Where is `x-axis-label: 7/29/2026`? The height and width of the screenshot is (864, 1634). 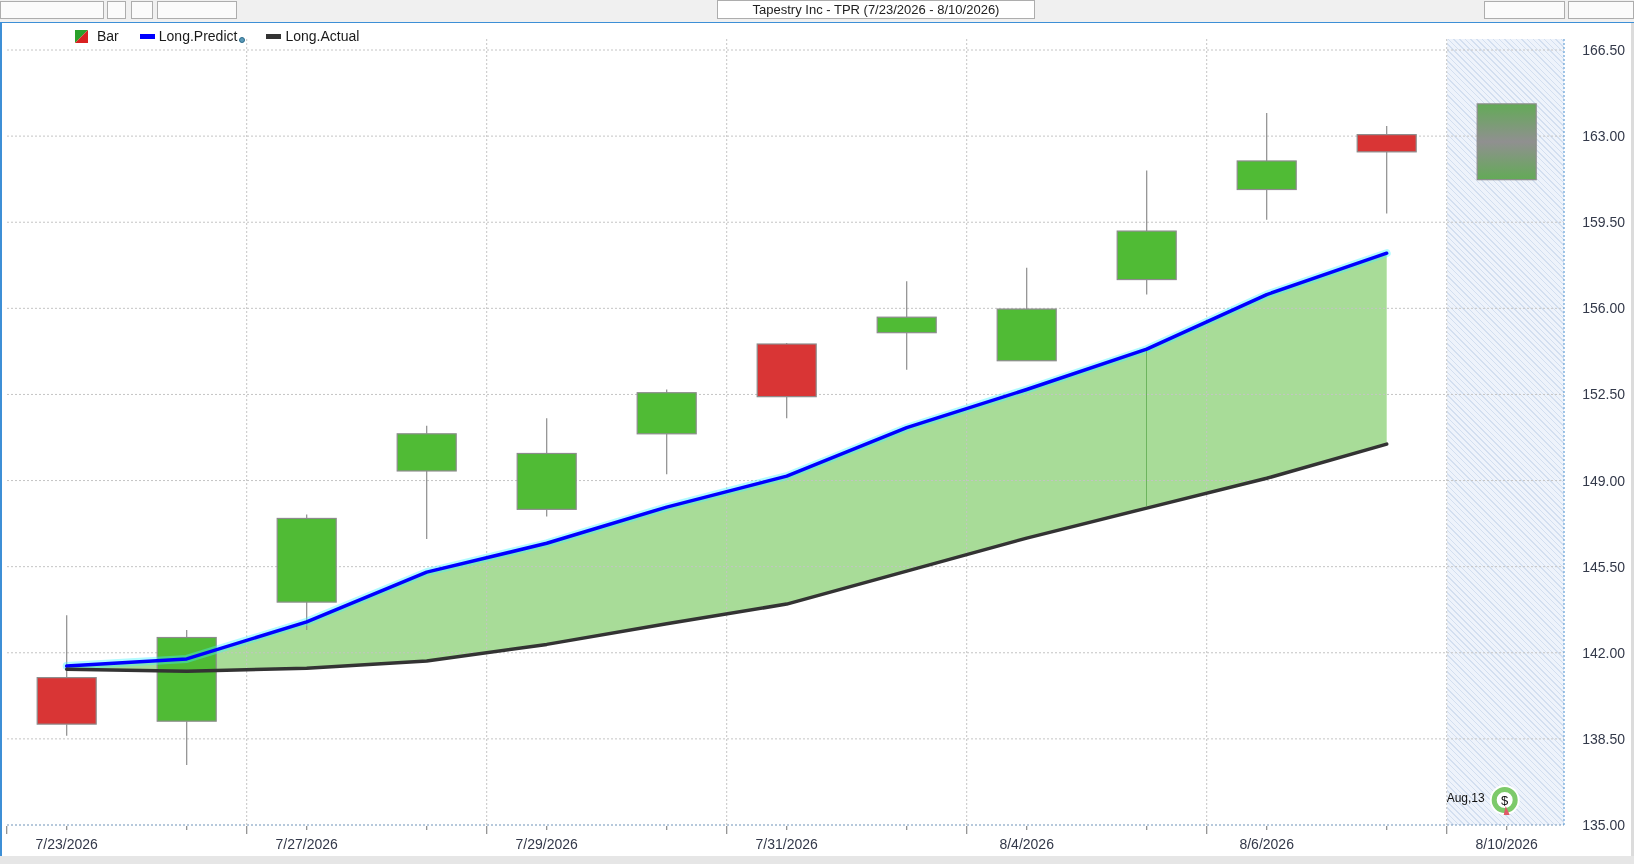 x-axis-label: 7/29/2026 is located at coordinates (546, 844).